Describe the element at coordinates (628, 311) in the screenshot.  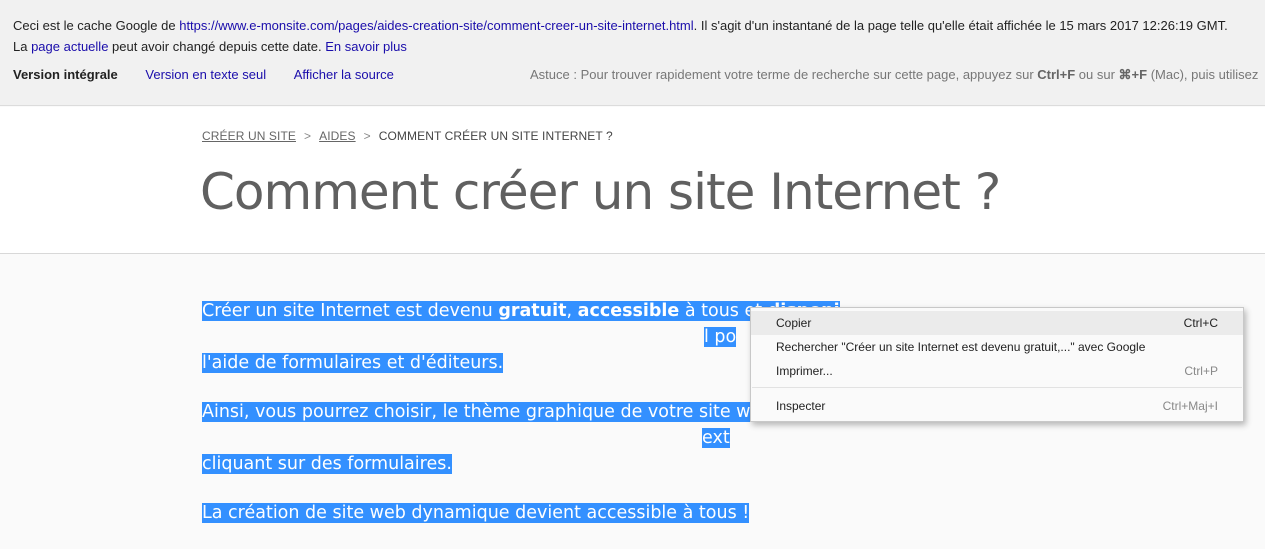
I see `bold-text: accessible` at that location.